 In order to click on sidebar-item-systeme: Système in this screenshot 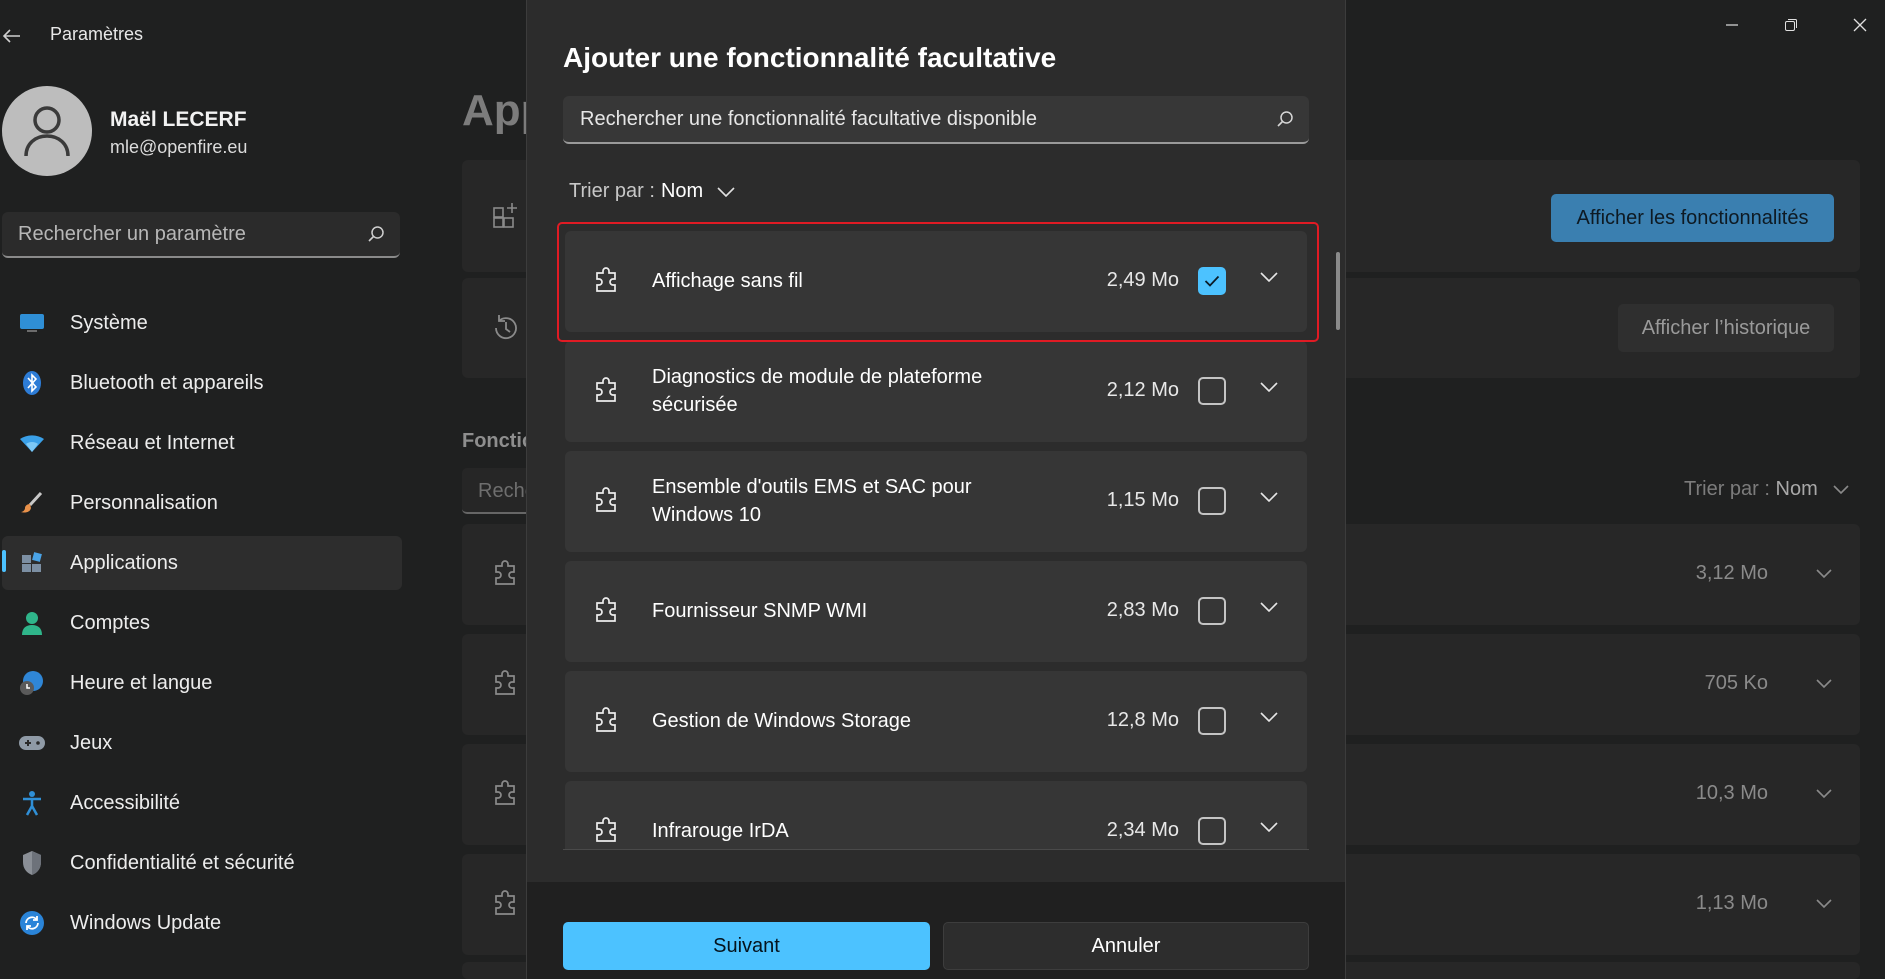, I will do `click(202, 323)`.